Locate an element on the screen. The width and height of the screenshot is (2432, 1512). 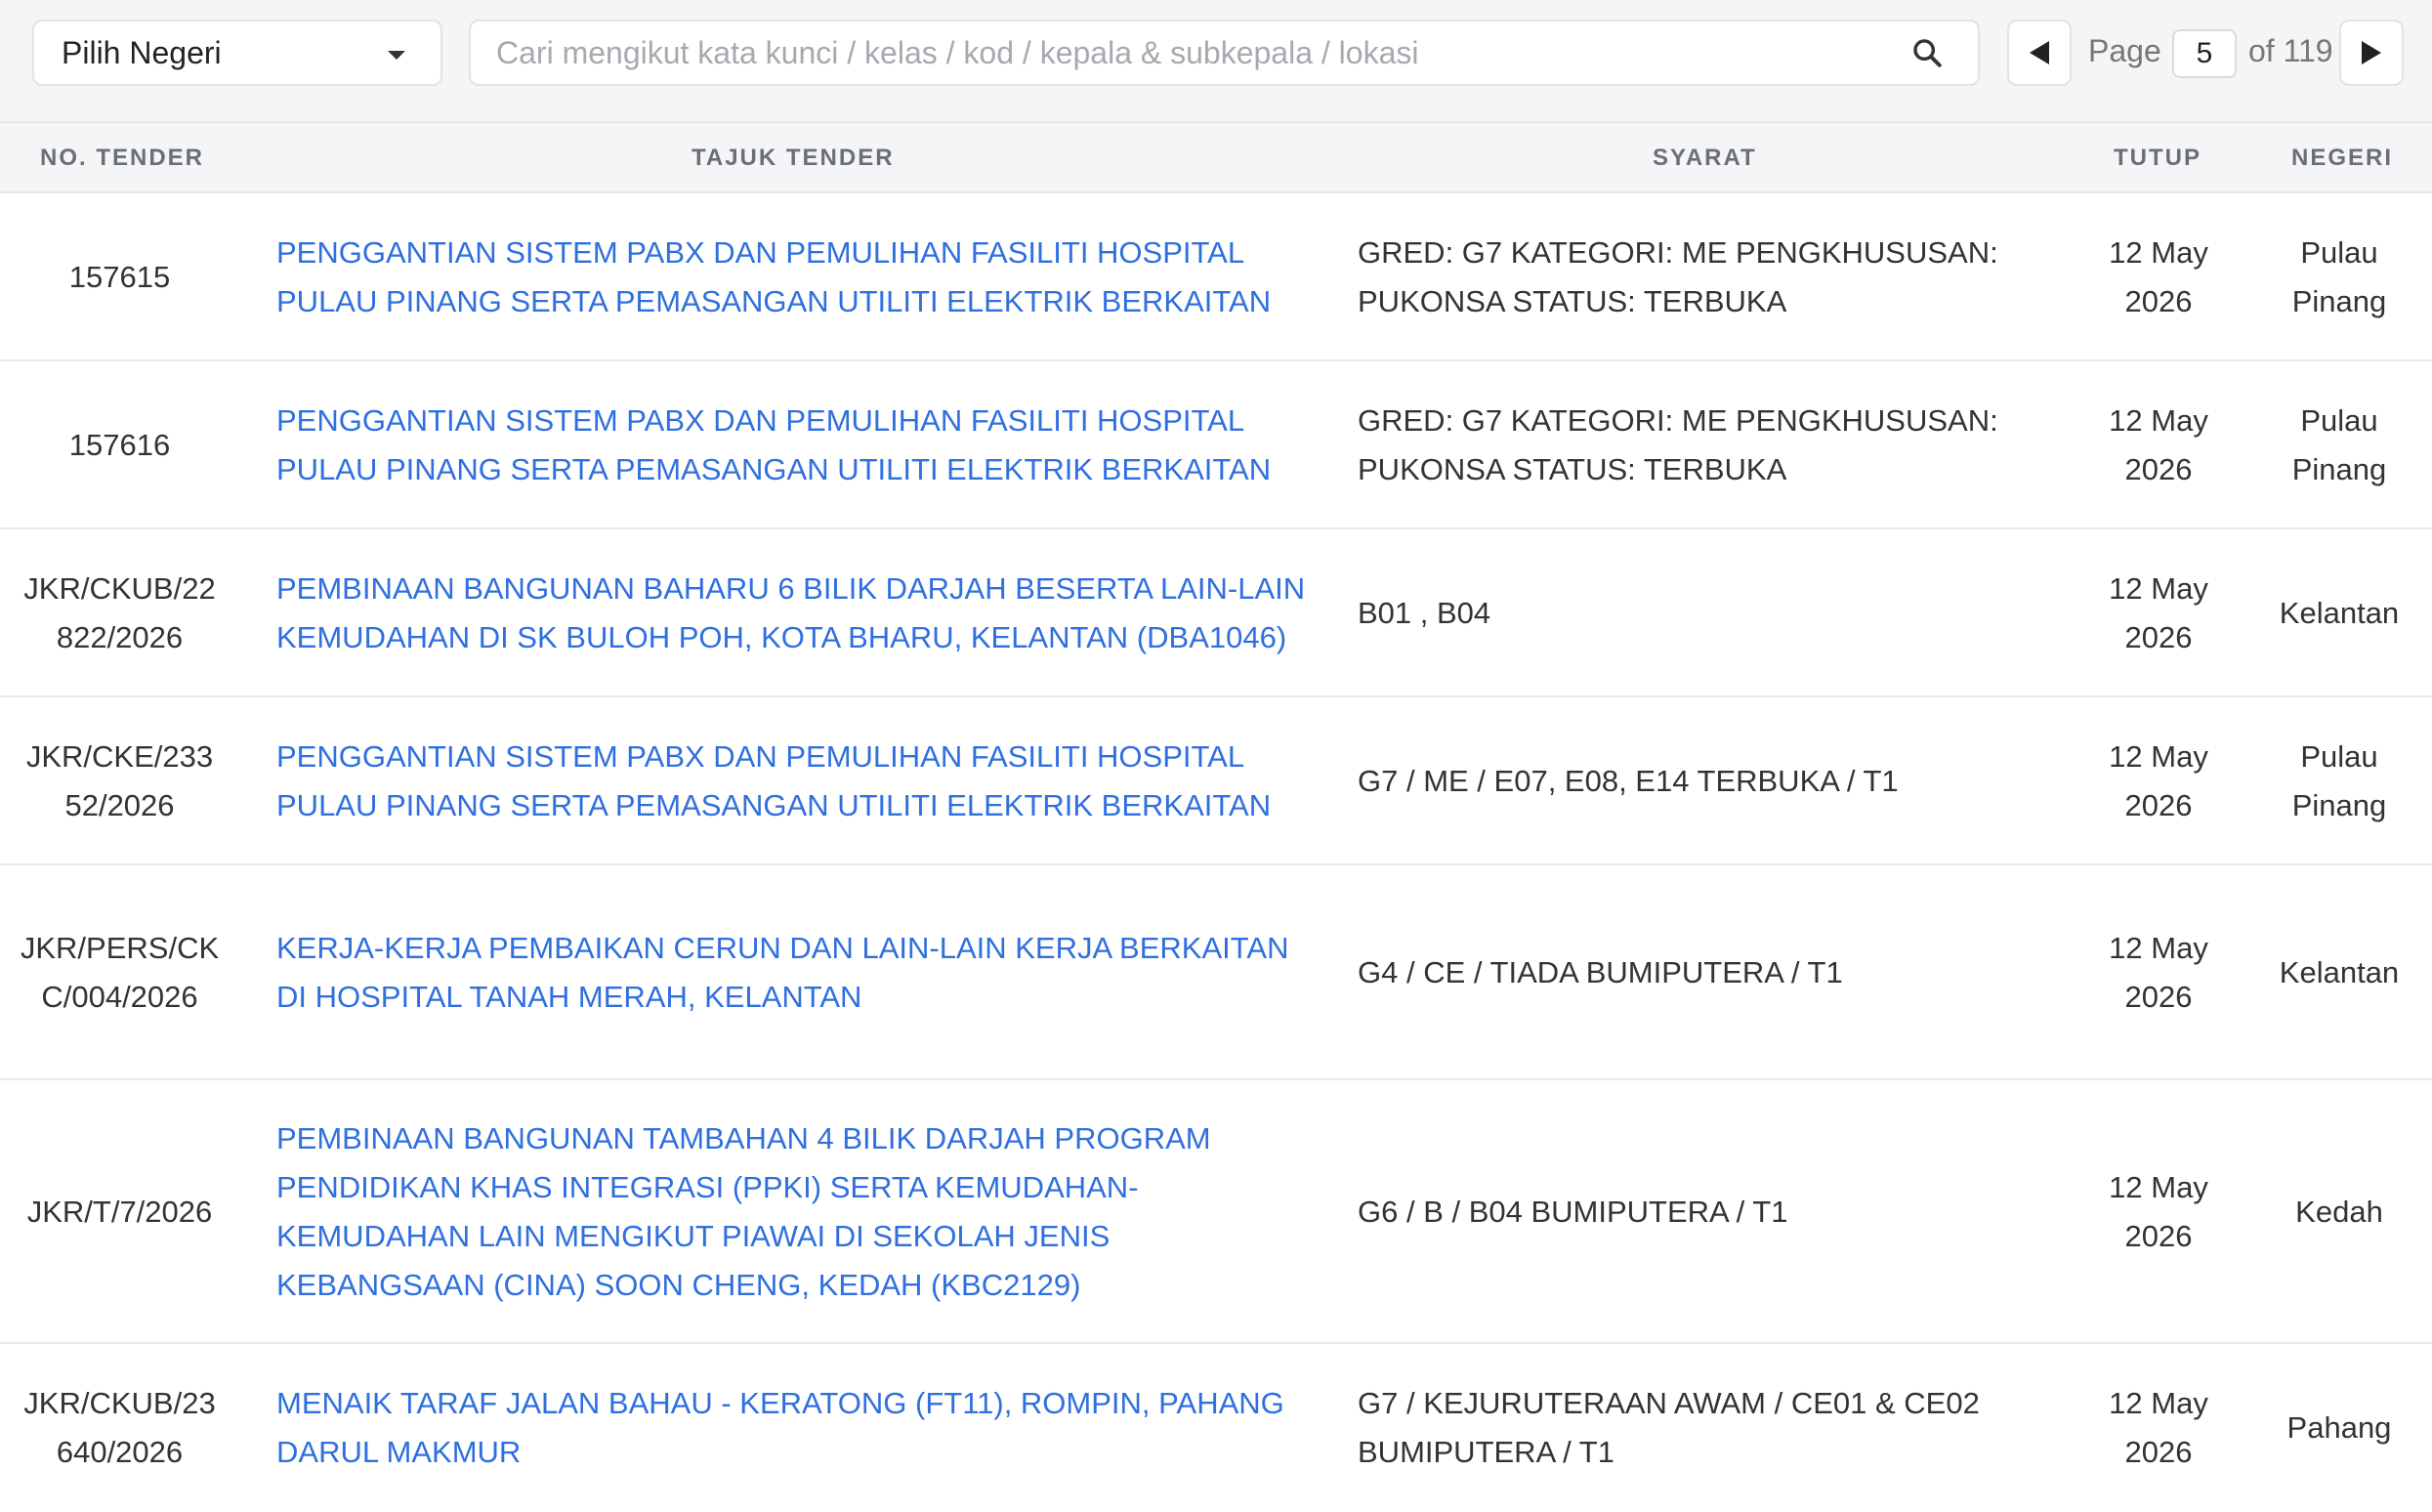
tender-number: JKR/T/7/2026 is located at coordinates (119, 1212).